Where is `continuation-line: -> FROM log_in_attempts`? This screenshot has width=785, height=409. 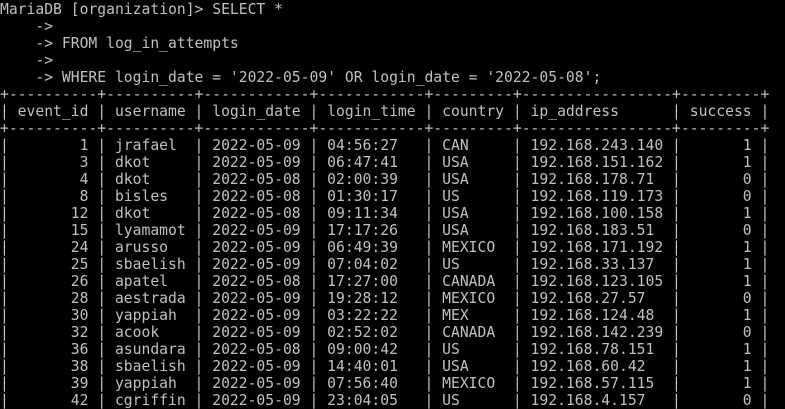 continuation-line: -> FROM log_in_attempts is located at coordinates (119, 43).